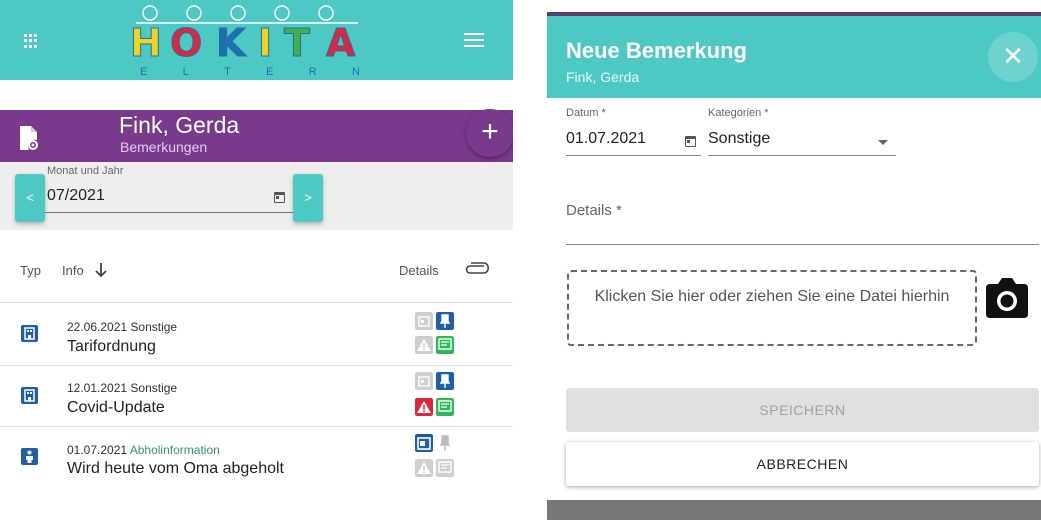  I want to click on close-button: ✕, so click(1013, 57).